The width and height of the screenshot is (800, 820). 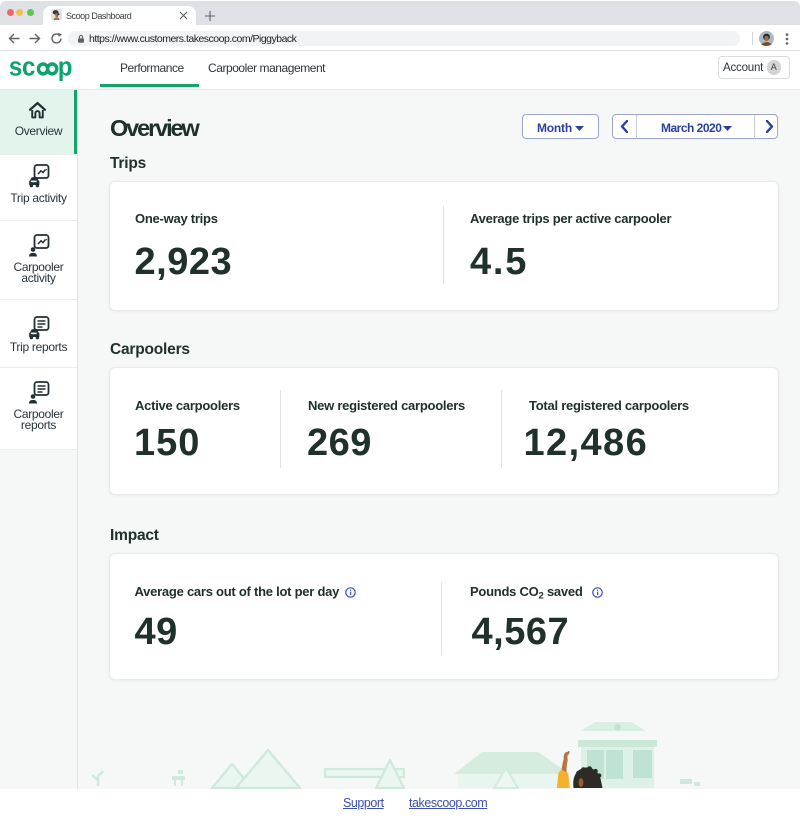 What do you see at coordinates (22, 68) in the screenshot?
I see `svg-text: sc` at bounding box center [22, 68].